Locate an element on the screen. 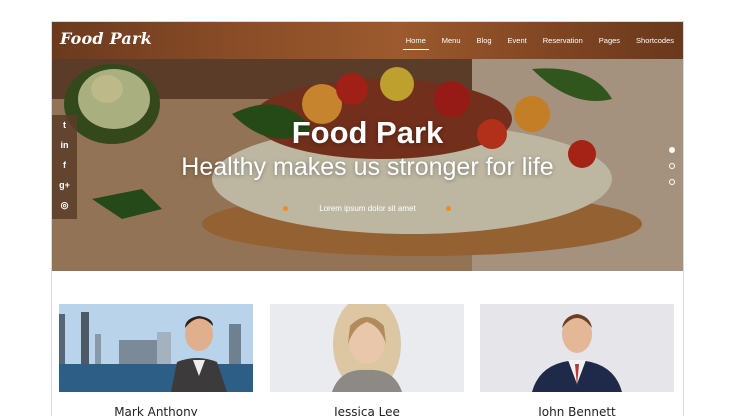  team-card: John Bennett is located at coordinates (577, 360).